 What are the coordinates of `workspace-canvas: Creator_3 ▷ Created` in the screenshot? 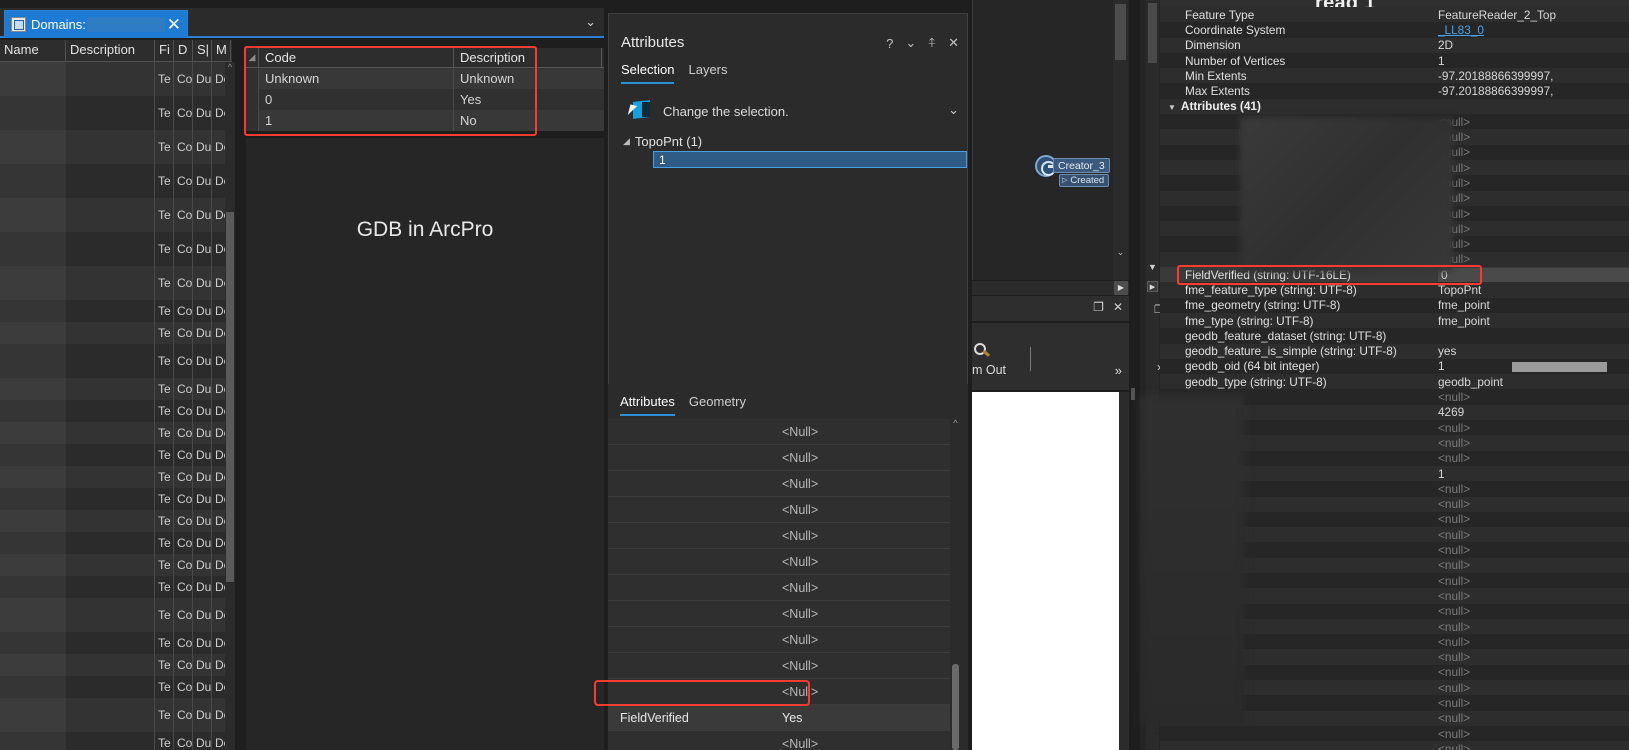 It's located at (1050, 140).